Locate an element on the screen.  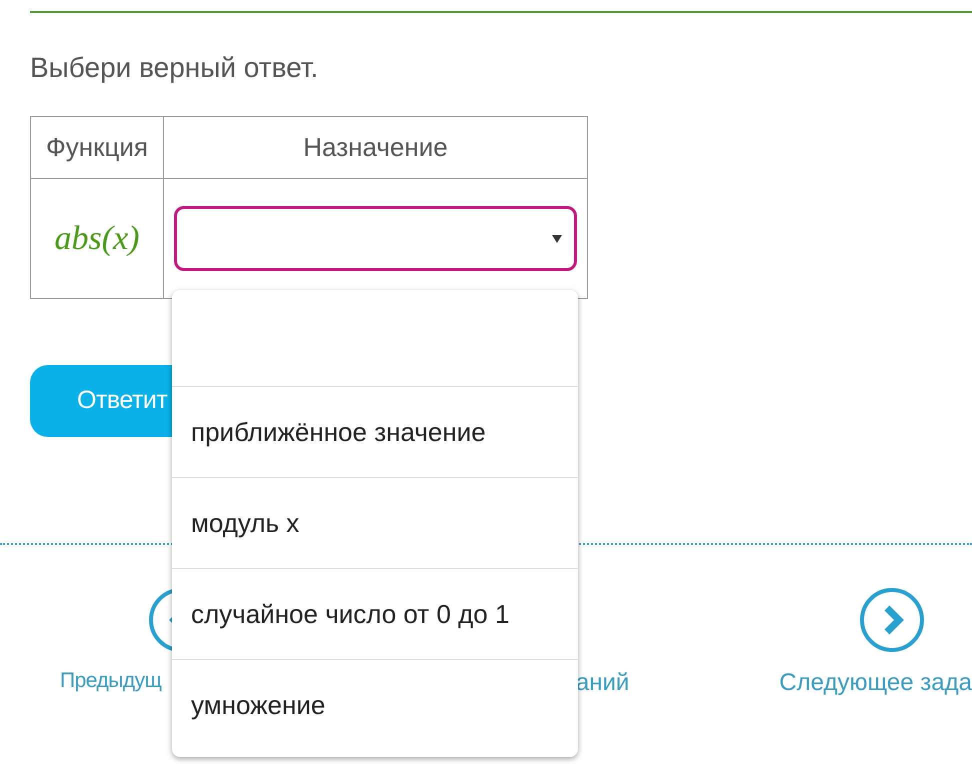
column-header: Назначение is located at coordinates (376, 147).